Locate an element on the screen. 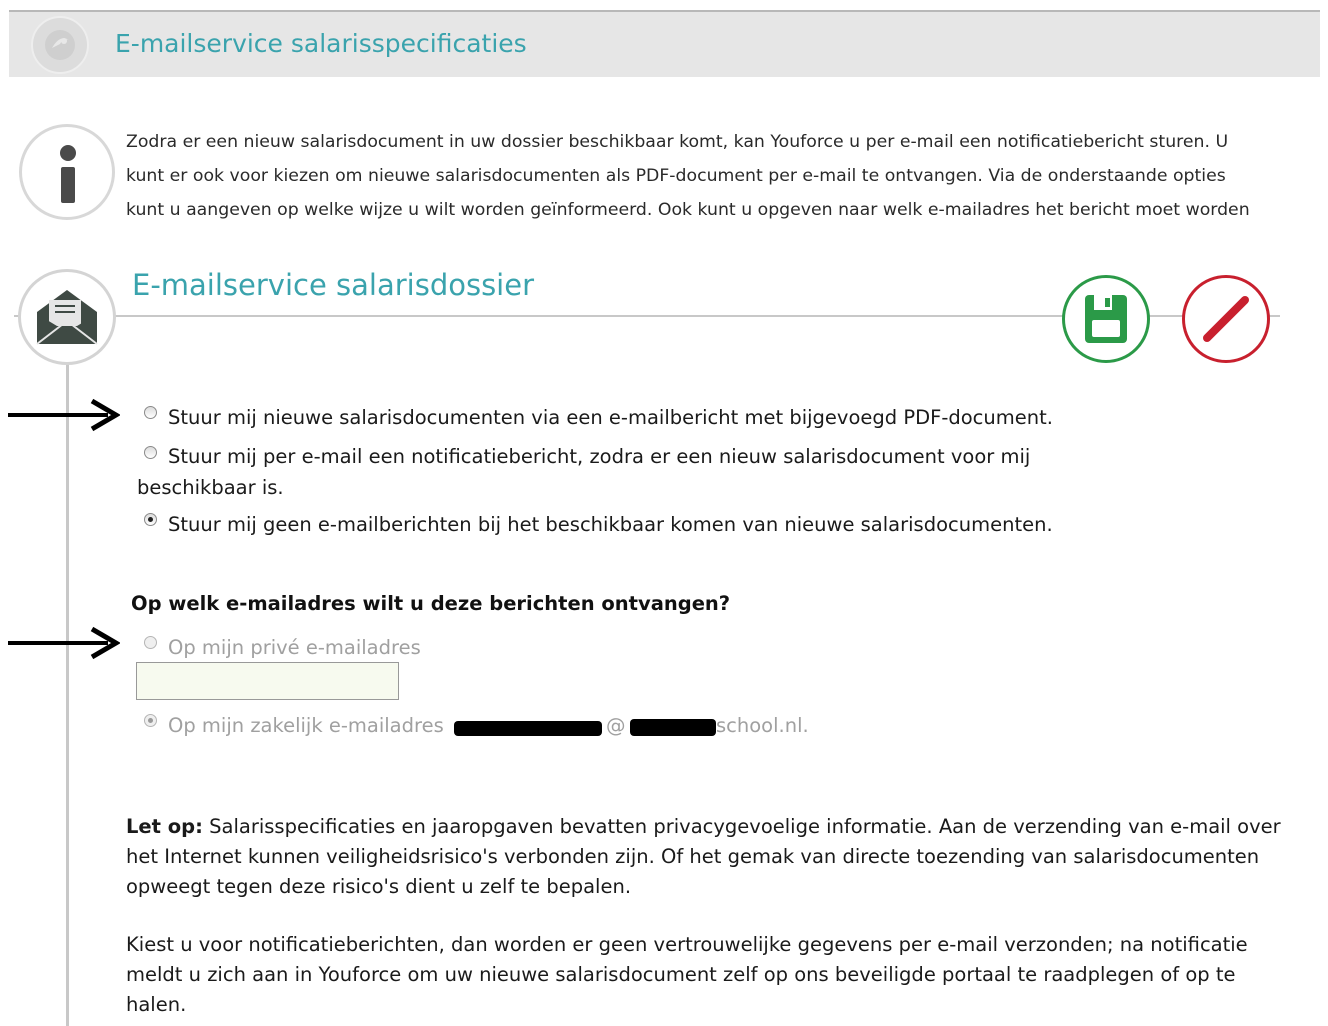 The height and width of the screenshot is (1026, 1328). note-lead: Let op: is located at coordinates (164, 826).